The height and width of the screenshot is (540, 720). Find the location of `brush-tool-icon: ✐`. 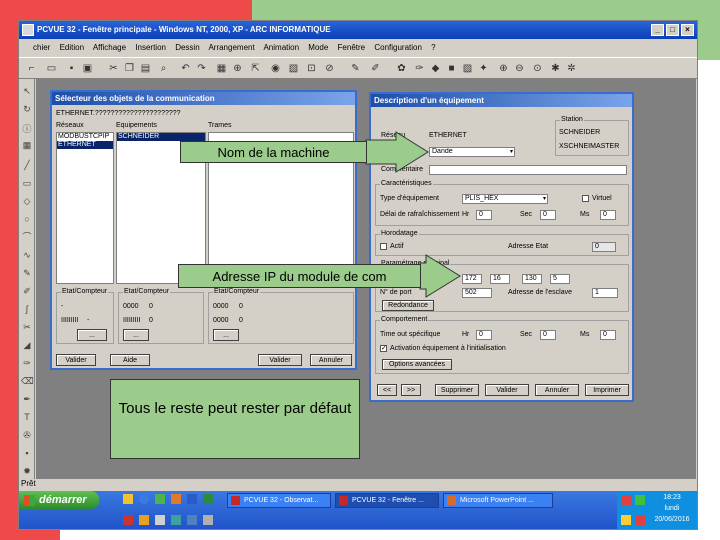

brush-tool-icon: ✐ is located at coordinates (27, 291).